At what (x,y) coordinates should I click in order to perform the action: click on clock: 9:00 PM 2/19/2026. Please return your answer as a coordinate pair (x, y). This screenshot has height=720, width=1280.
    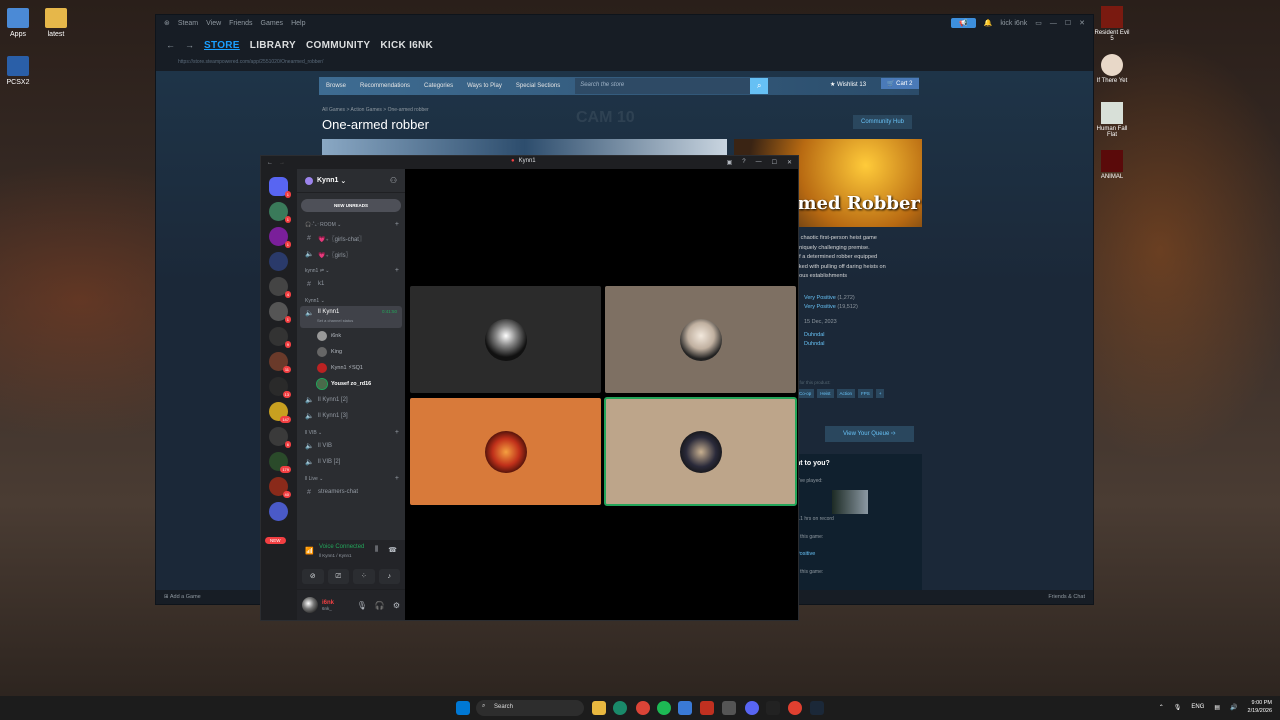
    Looking at the image, I should click on (1260, 707).